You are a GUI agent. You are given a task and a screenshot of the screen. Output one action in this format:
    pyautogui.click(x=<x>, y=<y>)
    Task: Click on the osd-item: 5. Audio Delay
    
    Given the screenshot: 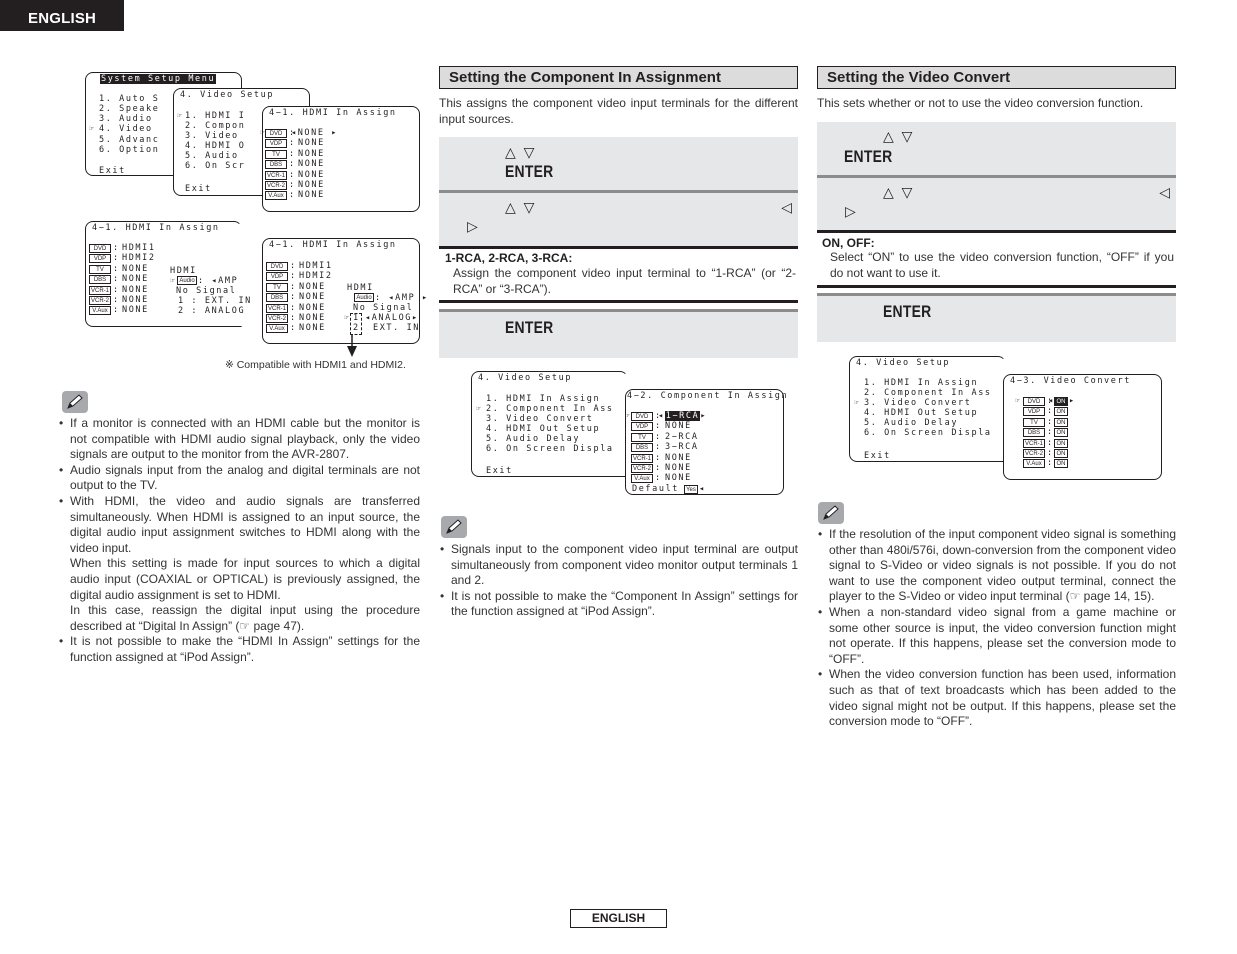 What is the action you would take?
    pyautogui.click(x=911, y=423)
    